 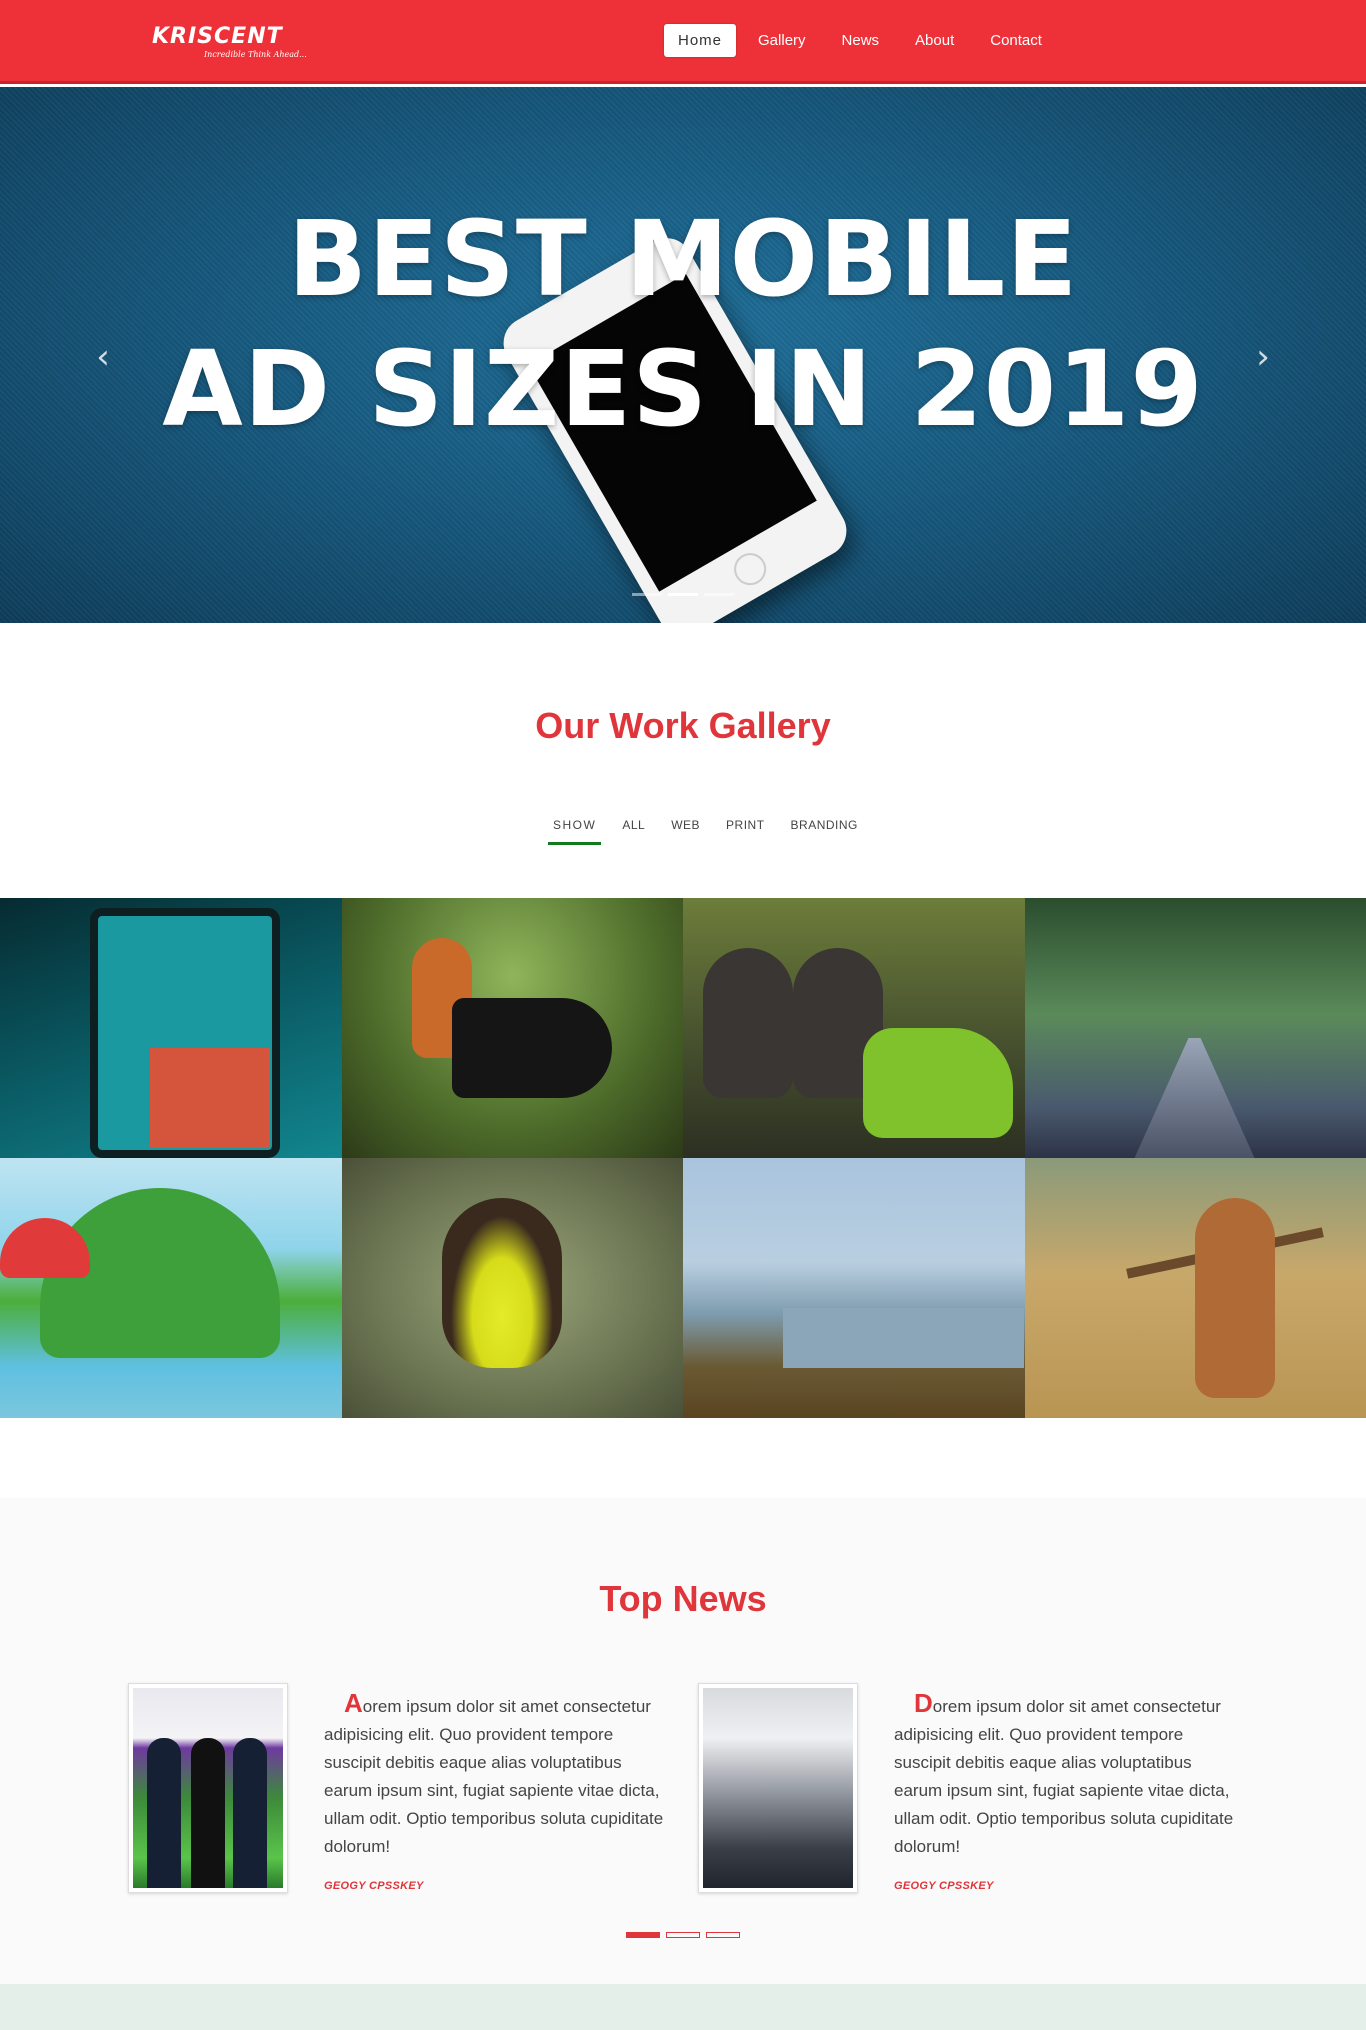 I want to click on filter-show: SHOW, so click(x=575, y=831).